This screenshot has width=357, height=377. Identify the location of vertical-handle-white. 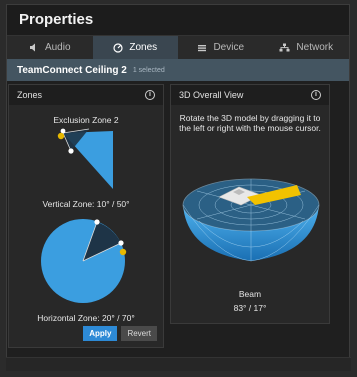
(71, 151).